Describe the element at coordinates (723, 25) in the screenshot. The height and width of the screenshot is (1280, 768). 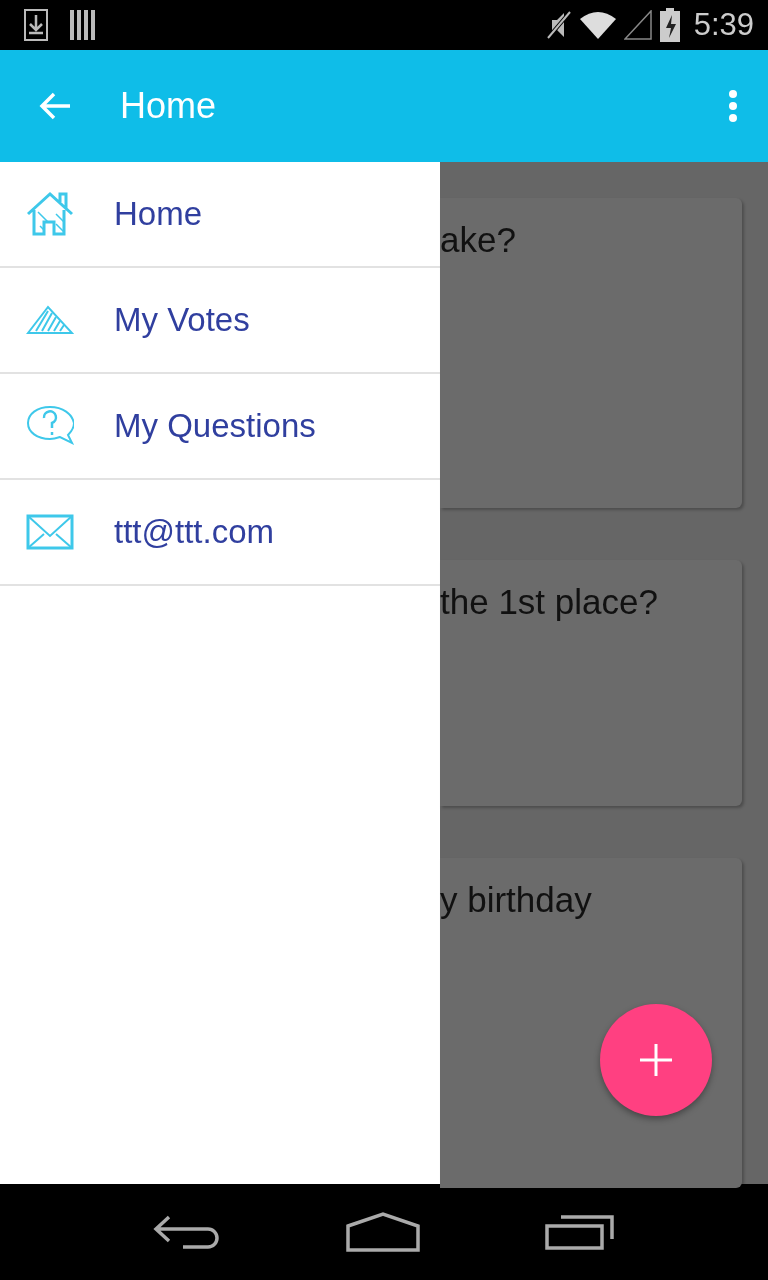
I see `clock-time: 5:39` at that location.